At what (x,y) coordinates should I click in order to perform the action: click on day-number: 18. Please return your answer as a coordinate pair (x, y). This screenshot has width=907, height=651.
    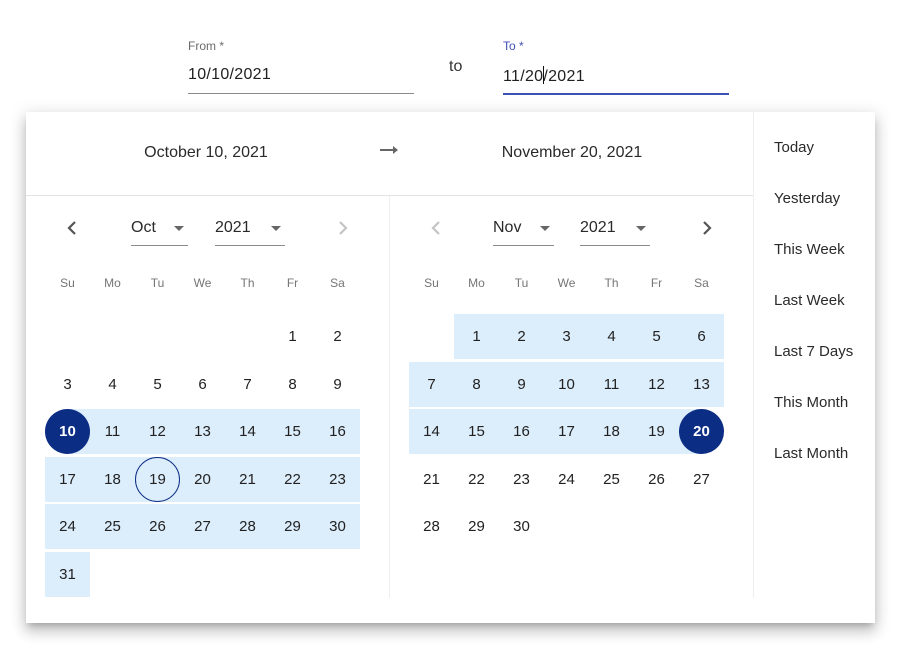
    Looking at the image, I should click on (112, 479).